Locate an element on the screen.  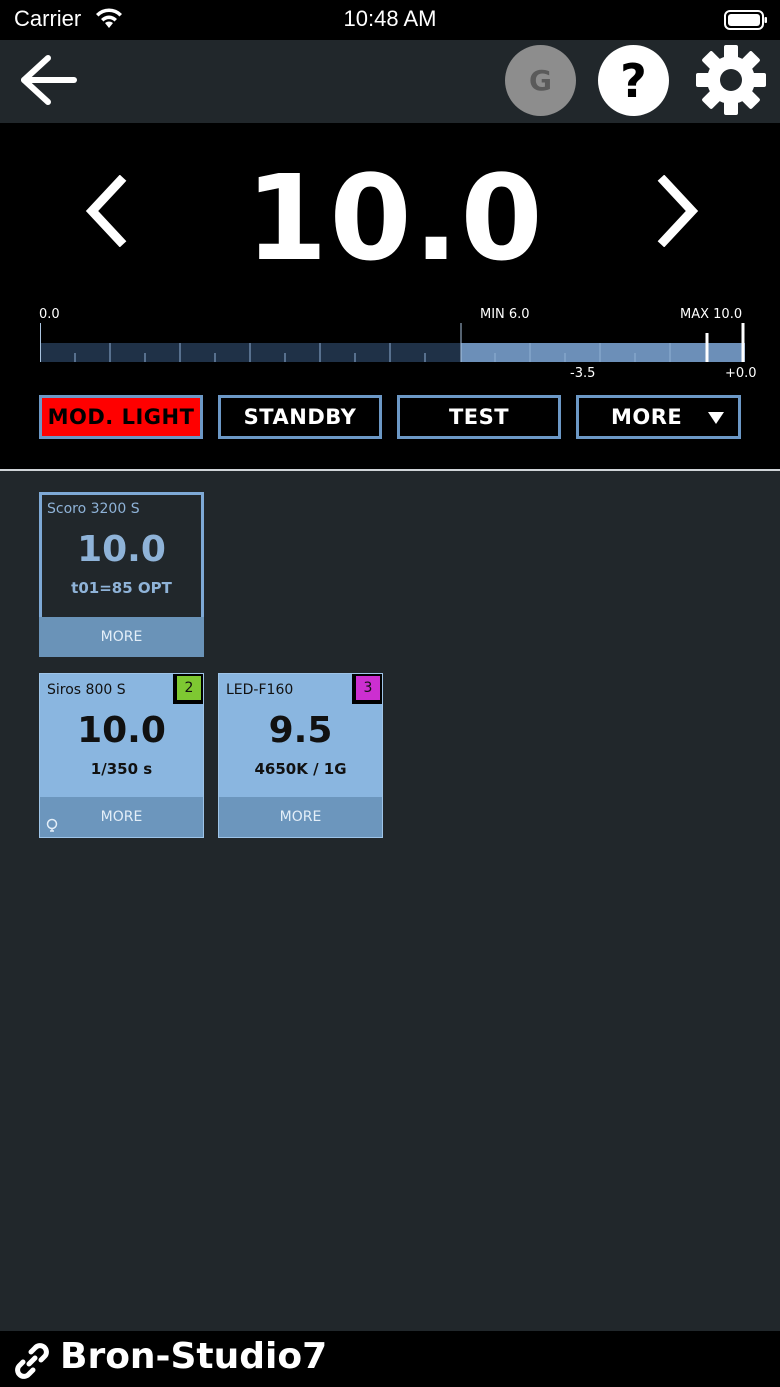
device-sub: 1/350 s is located at coordinates (121, 769).